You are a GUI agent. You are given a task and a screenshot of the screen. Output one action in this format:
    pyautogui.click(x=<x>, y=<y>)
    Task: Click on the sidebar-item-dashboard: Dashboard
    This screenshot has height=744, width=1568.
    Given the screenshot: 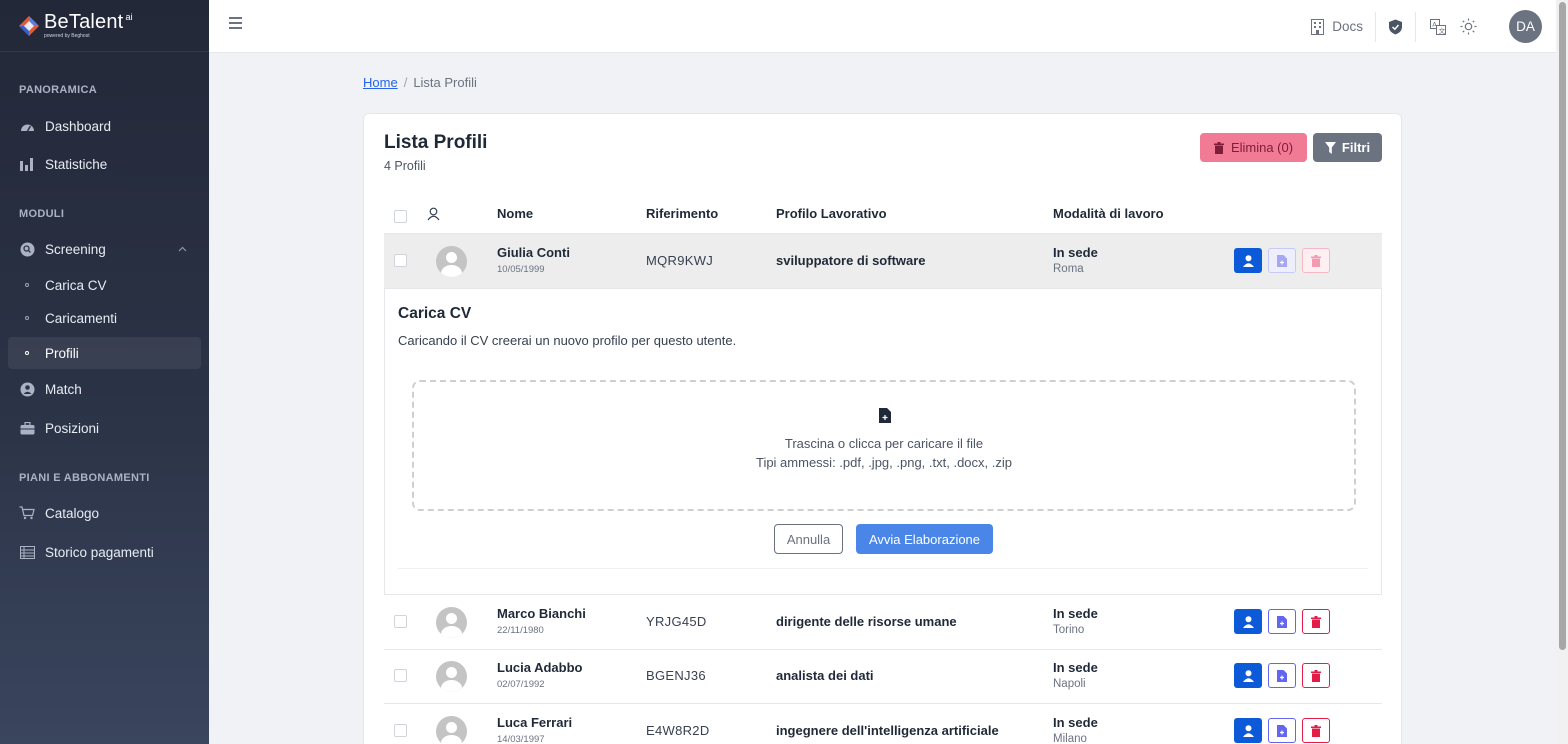 What is the action you would take?
    pyautogui.click(x=104, y=126)
    